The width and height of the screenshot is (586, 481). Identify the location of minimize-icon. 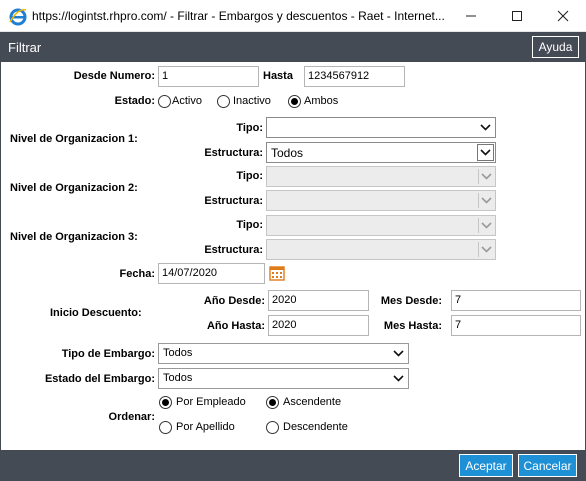
(471, 16).